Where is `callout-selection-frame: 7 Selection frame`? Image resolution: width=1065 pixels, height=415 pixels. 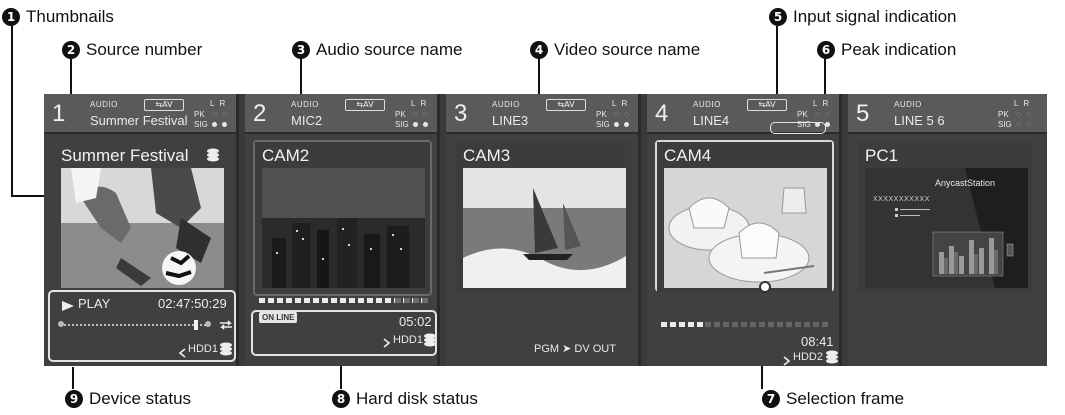 callout-selection-frame: 7 Selection frame is located at coordinates (833, 399).